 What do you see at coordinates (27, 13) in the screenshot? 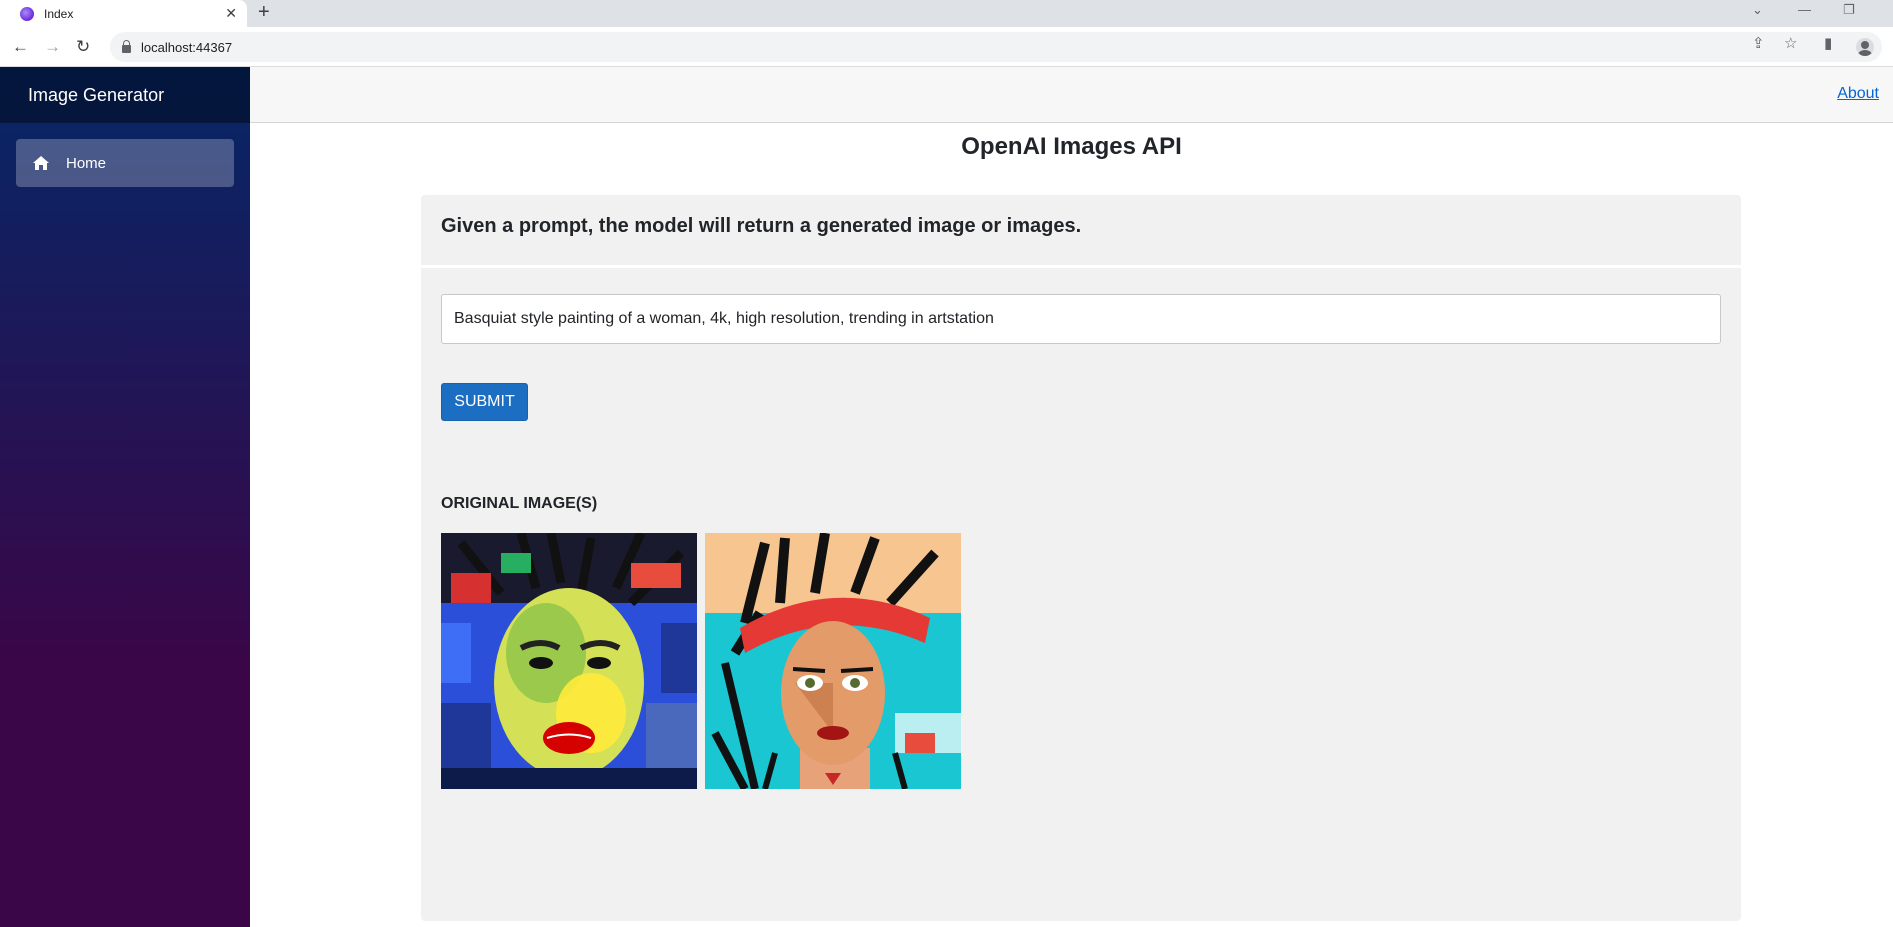
I see `app-favicon-icon` at bounding box center [27, 13].